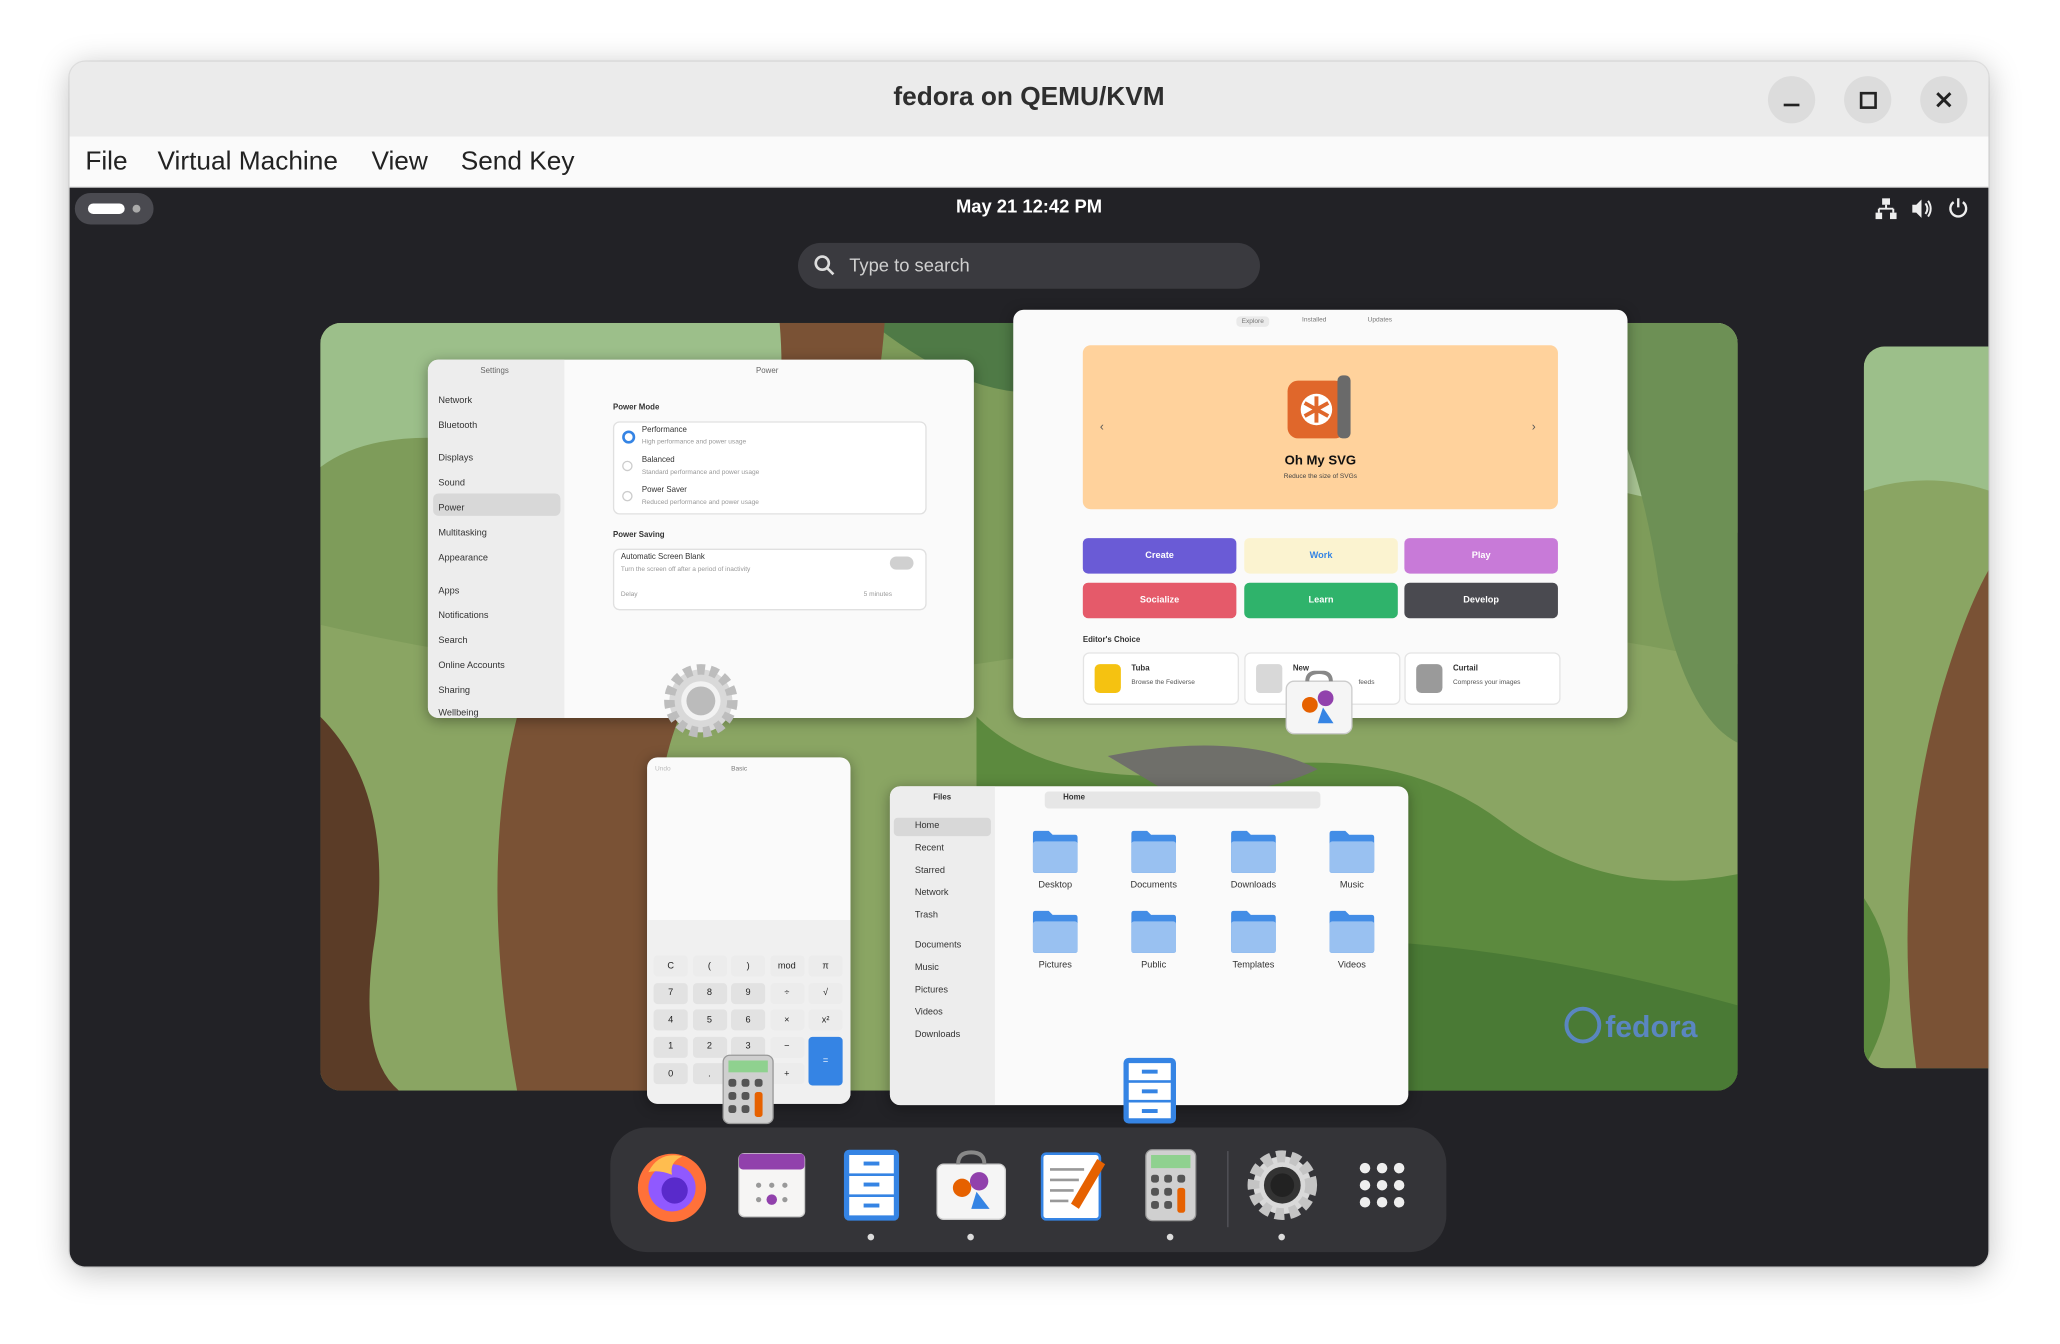  I want to click on dock-files, so click(871, 1193).